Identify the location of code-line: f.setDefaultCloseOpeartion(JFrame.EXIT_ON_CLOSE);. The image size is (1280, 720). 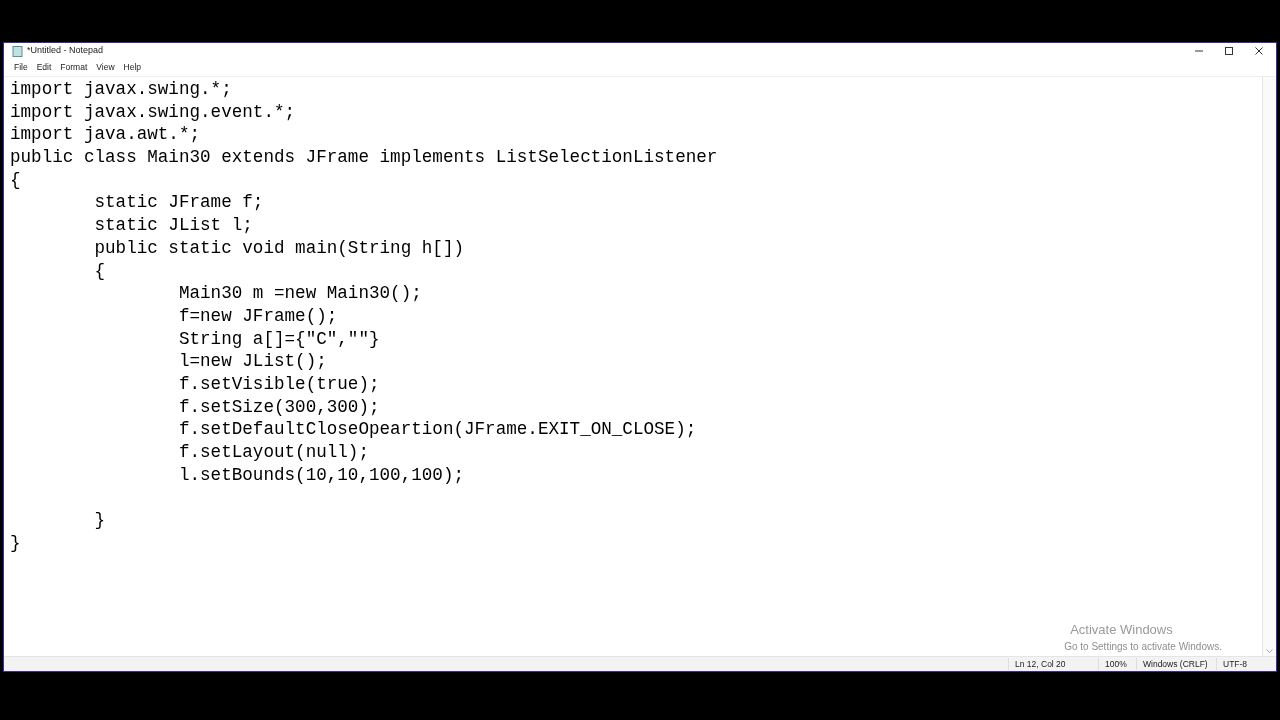
(437, 429).